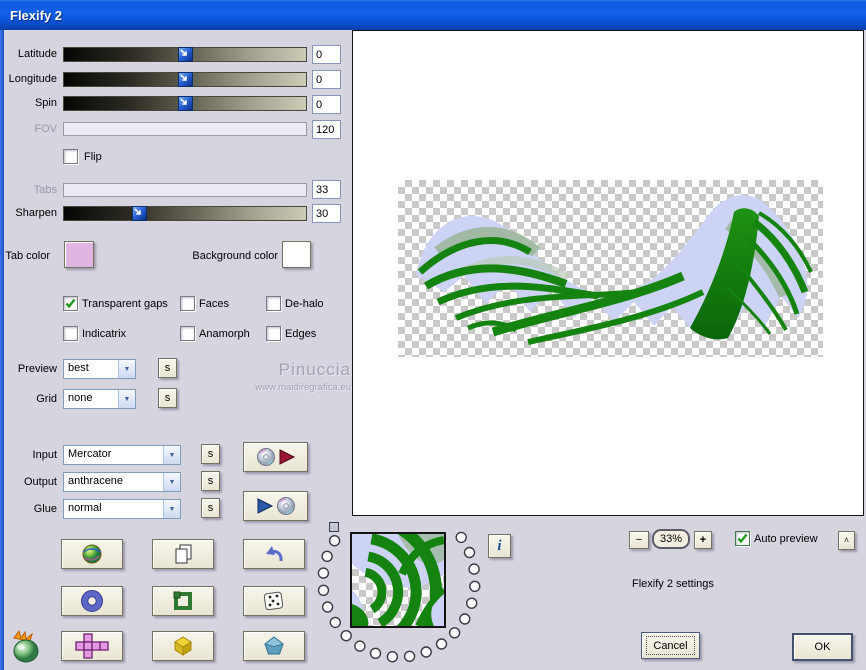 The width and height of the screenshot is (866, 670). I want to click on spin-value-input, so click(326, 104).